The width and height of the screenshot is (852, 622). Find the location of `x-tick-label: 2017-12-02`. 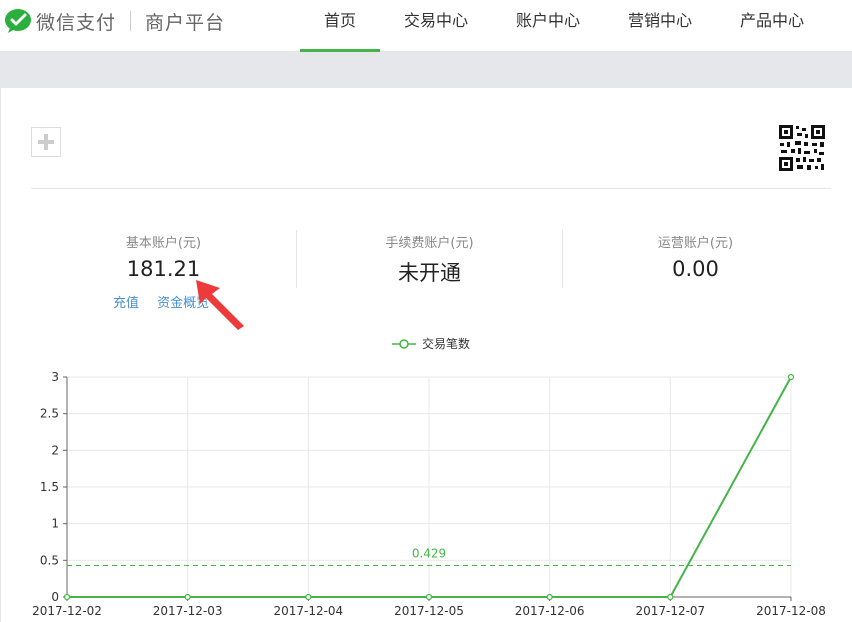

x-tick-label: 2017-12-02 is located at coordinates (67, 611).